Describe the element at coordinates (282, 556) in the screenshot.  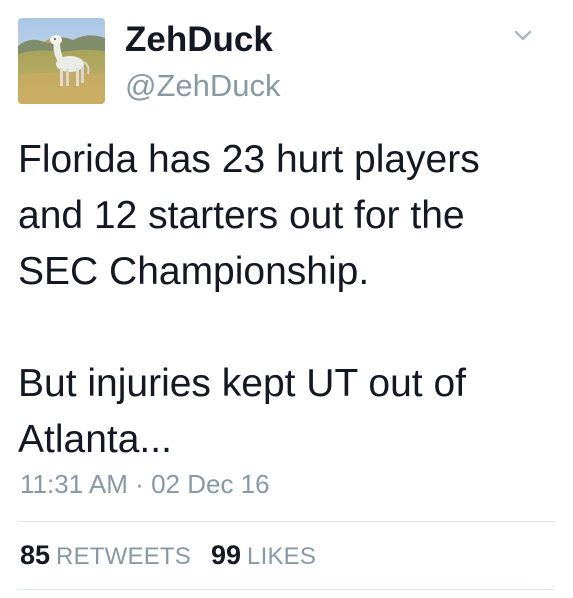
I see `likes-label: LIKES` at that location.